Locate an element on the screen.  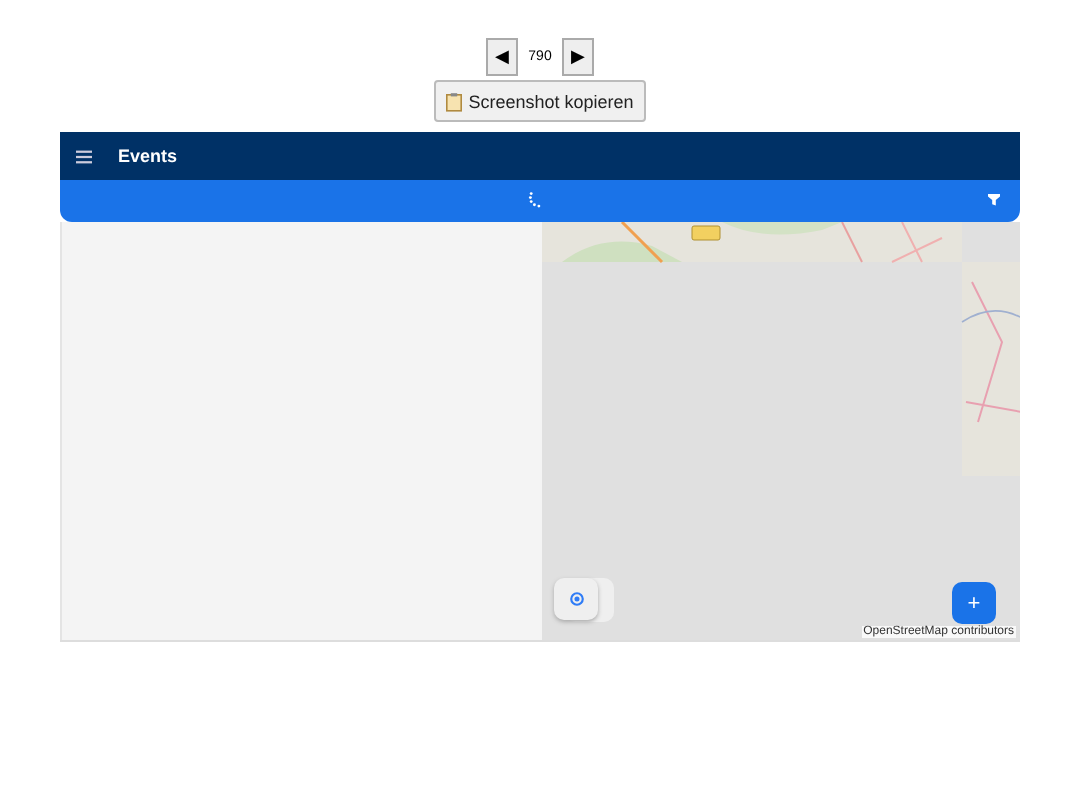
next-button: ▶ is located at coordinates (577, 57).